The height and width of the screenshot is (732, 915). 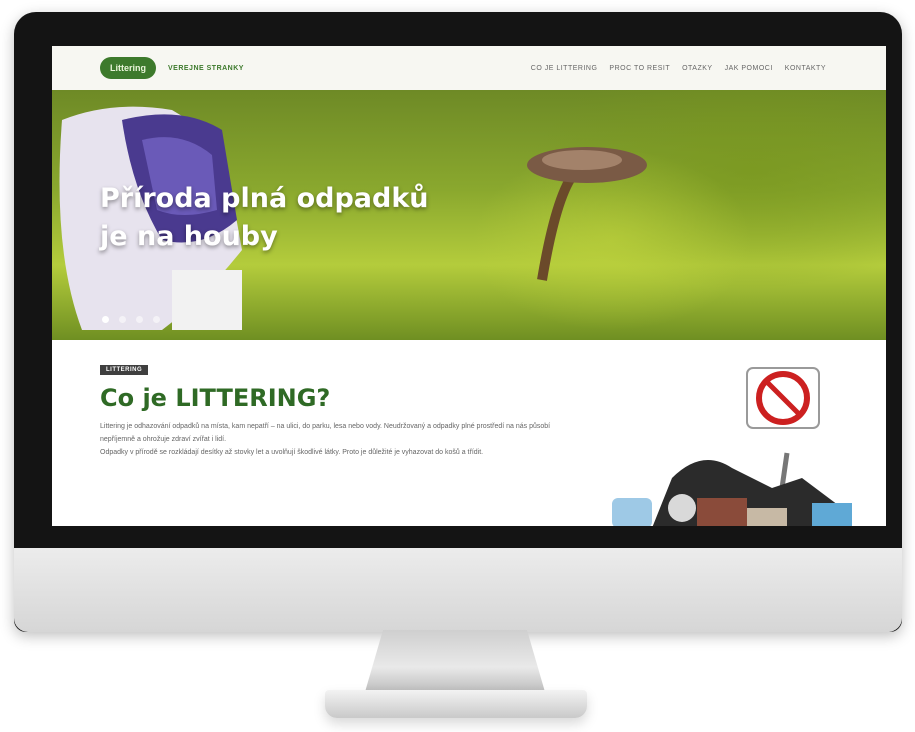 I want to click on hero-title: Příroda plná odpadků je na houby, so click(x=264, y=218).